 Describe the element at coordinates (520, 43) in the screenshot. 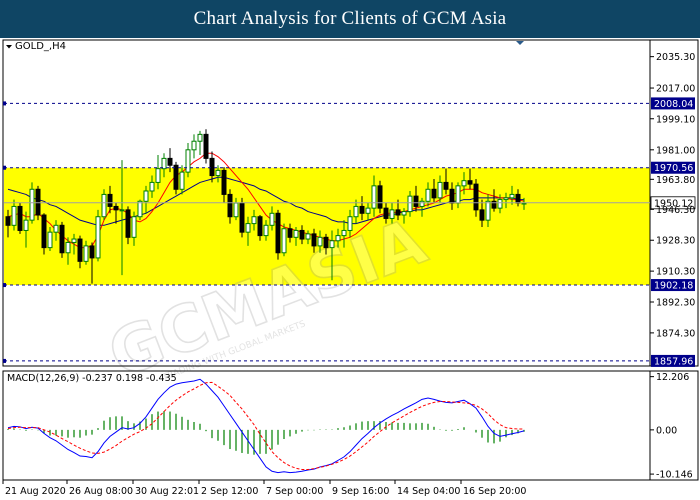

I see `shift-marker-icon` at that location.